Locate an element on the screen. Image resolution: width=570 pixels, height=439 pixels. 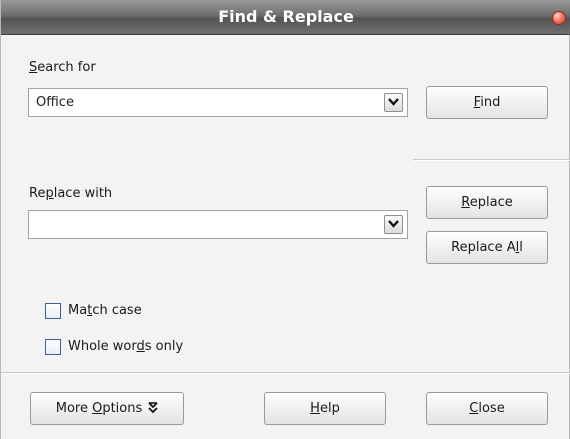
double-chevron-down-icon is located at coordinates (153, 409).